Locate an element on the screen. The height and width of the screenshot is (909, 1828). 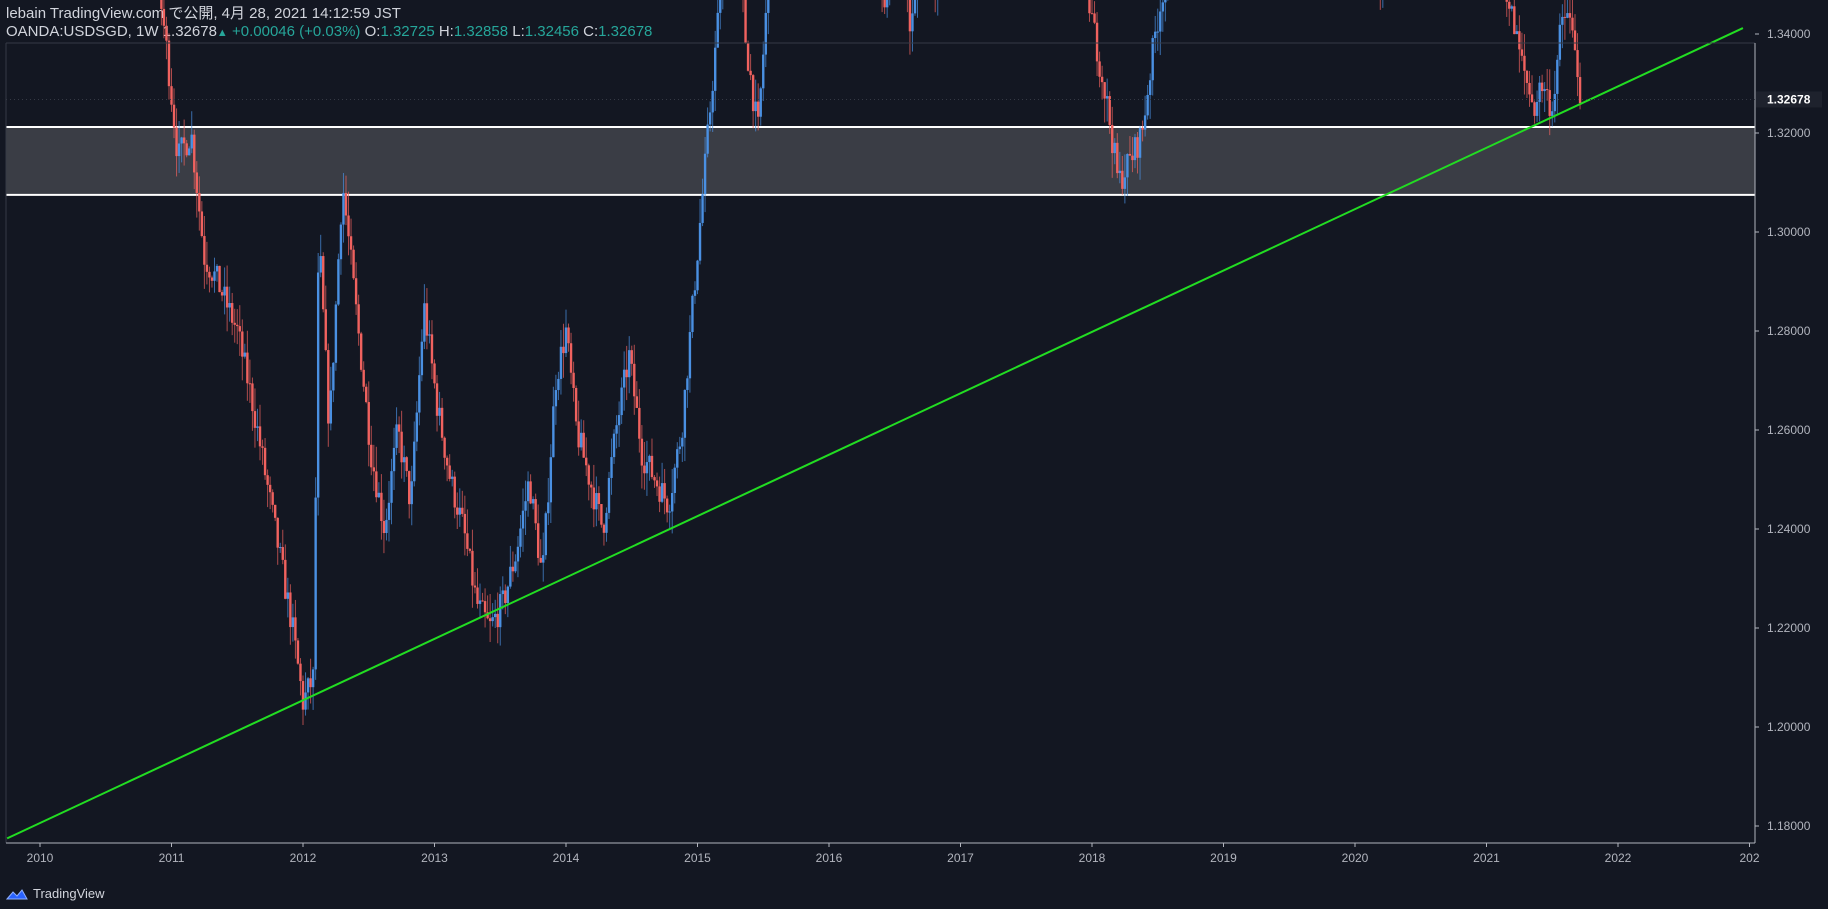
x-tick-label: 2022 is located at coordinates (1618, 858).